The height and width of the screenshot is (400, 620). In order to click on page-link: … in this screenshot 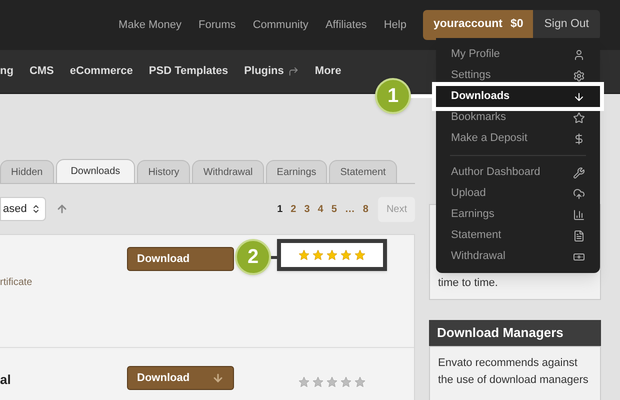, I will do `click(349, 209)`.